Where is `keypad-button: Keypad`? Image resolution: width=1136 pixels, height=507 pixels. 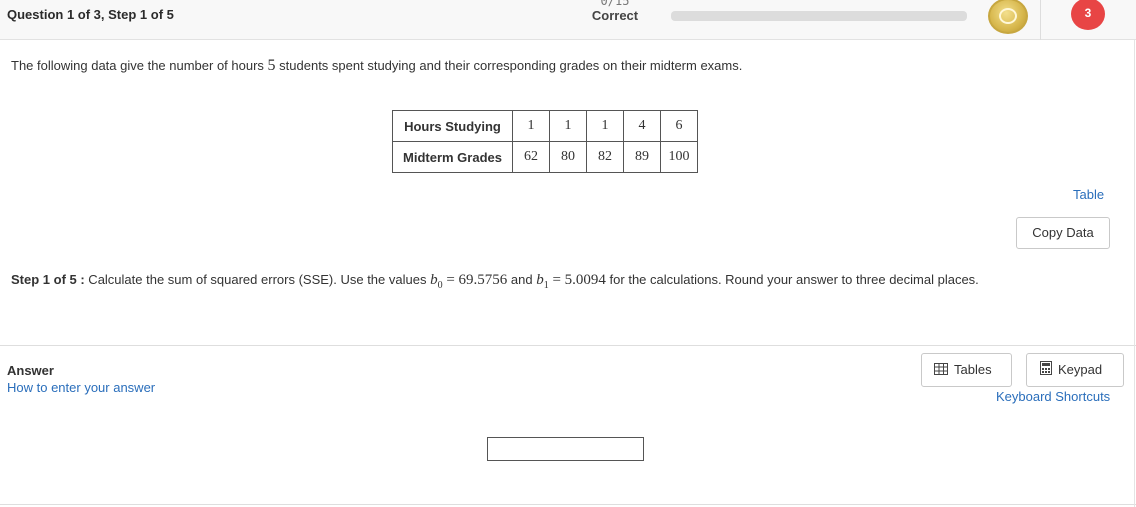
keypad-button: Keypad is located at coordinates (1075, 370).